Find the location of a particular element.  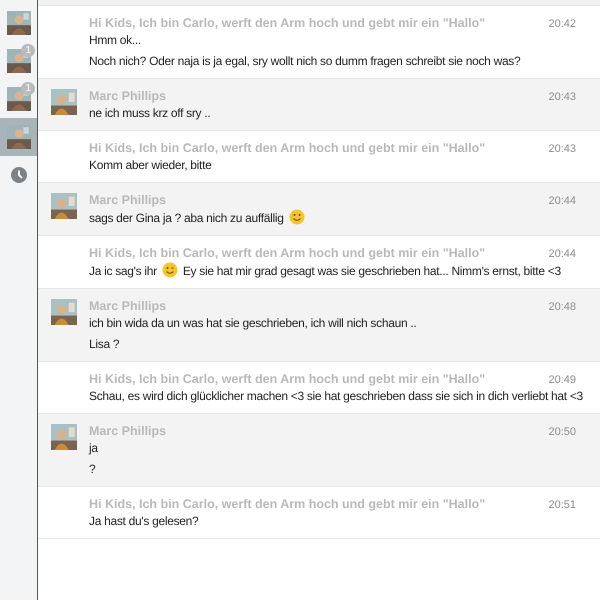

message-text: Schau, es wird dich glücklicher machen <3 sie hat geschrieben dass sie sich in dich verliebt hat <3 is located at coordinates (336, 396).